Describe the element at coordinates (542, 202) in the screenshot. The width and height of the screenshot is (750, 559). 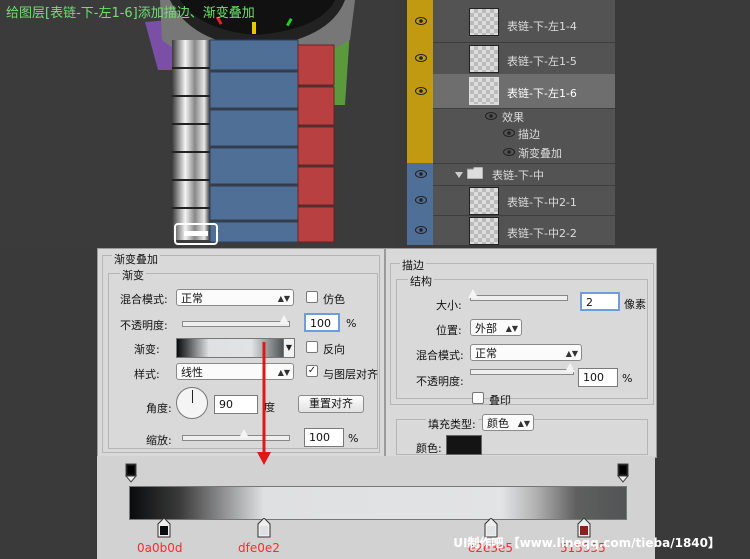
I see `layer-name: 表链-下-中2-1` at that location.